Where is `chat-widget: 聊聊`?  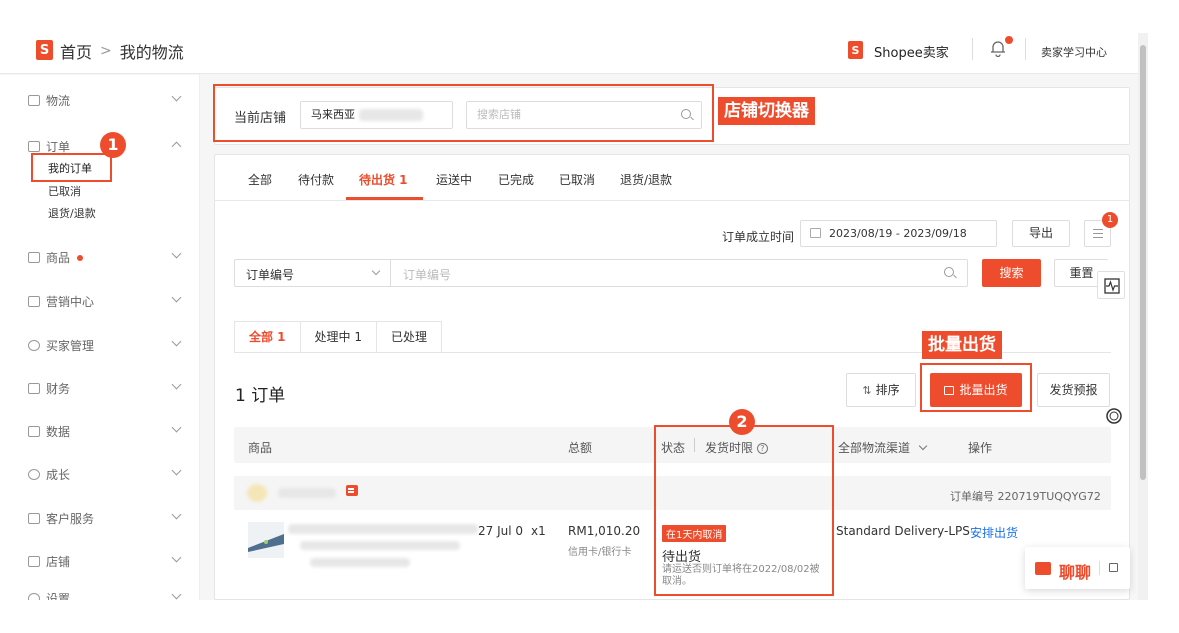
chat-widget: 聊聊 is located at coordinates (1077, 568).